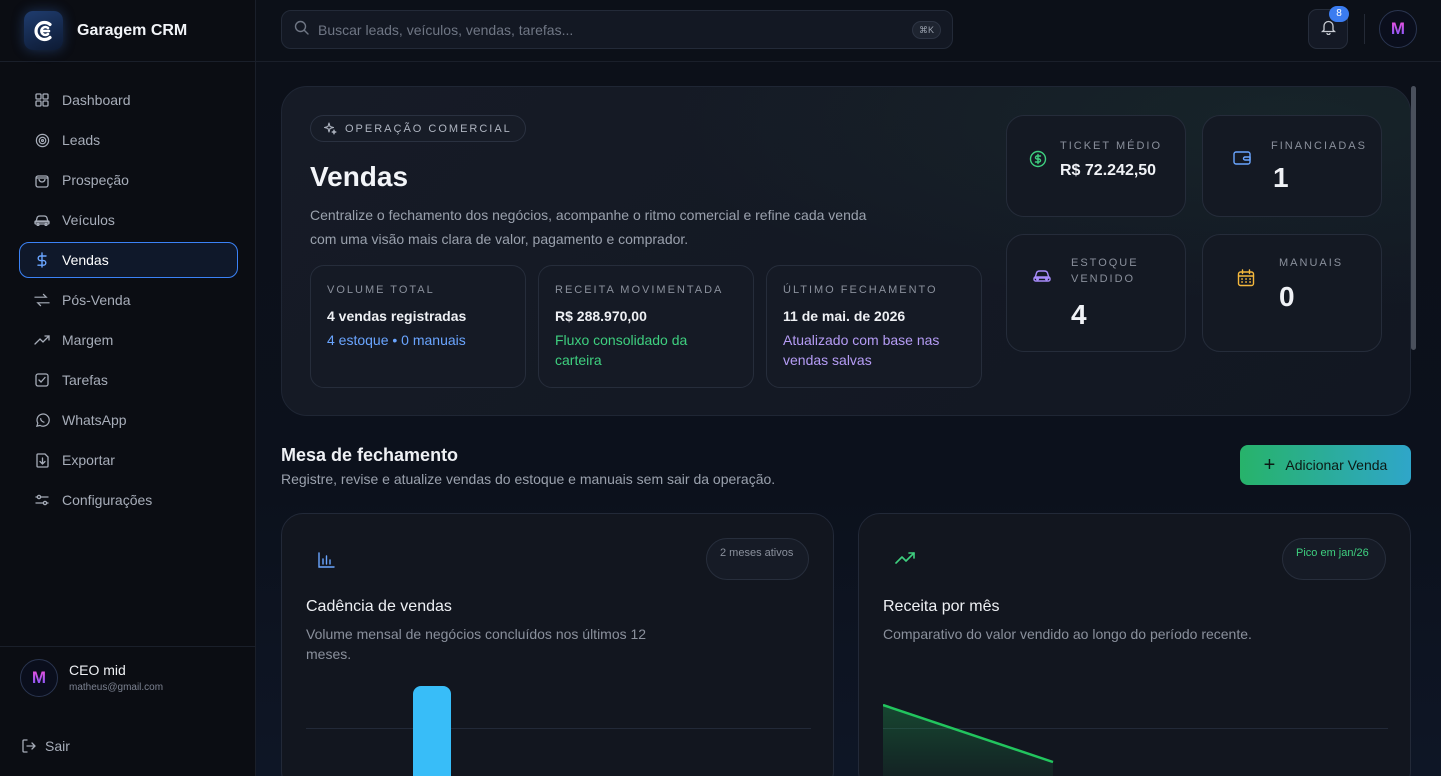 Image resolution: width=1441 pixels, height=776 pixels. I want to click on logout-label: Sair, so click(57, 746).